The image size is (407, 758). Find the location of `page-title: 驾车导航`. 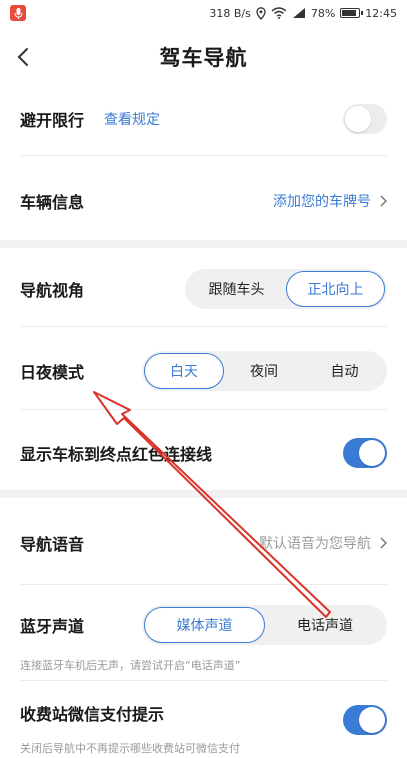

page-title: 驾车导航 is located at coordinates (203, 58).